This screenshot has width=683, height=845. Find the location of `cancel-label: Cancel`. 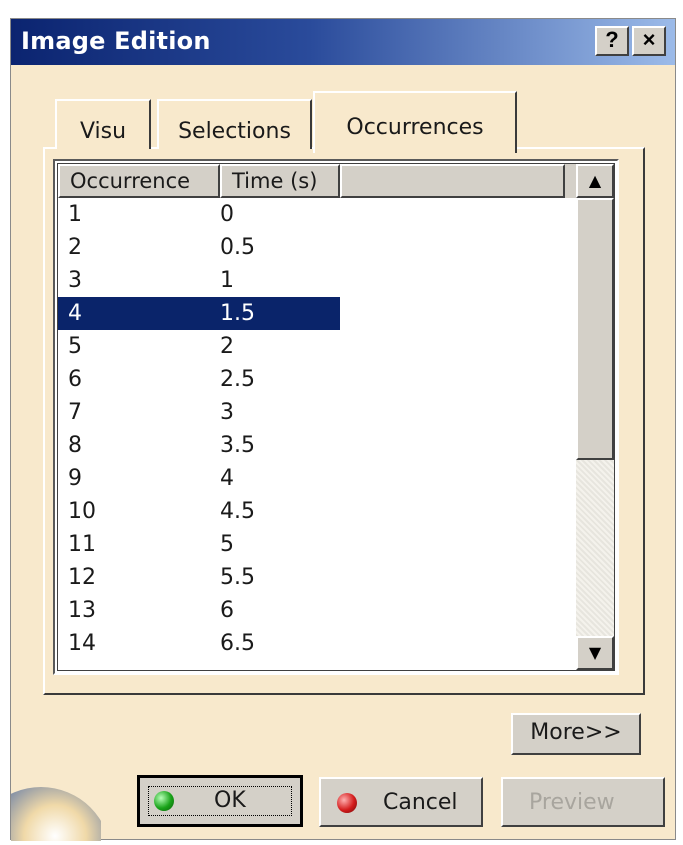

cancel-label: Cancel is located at coordinates (420, 802).